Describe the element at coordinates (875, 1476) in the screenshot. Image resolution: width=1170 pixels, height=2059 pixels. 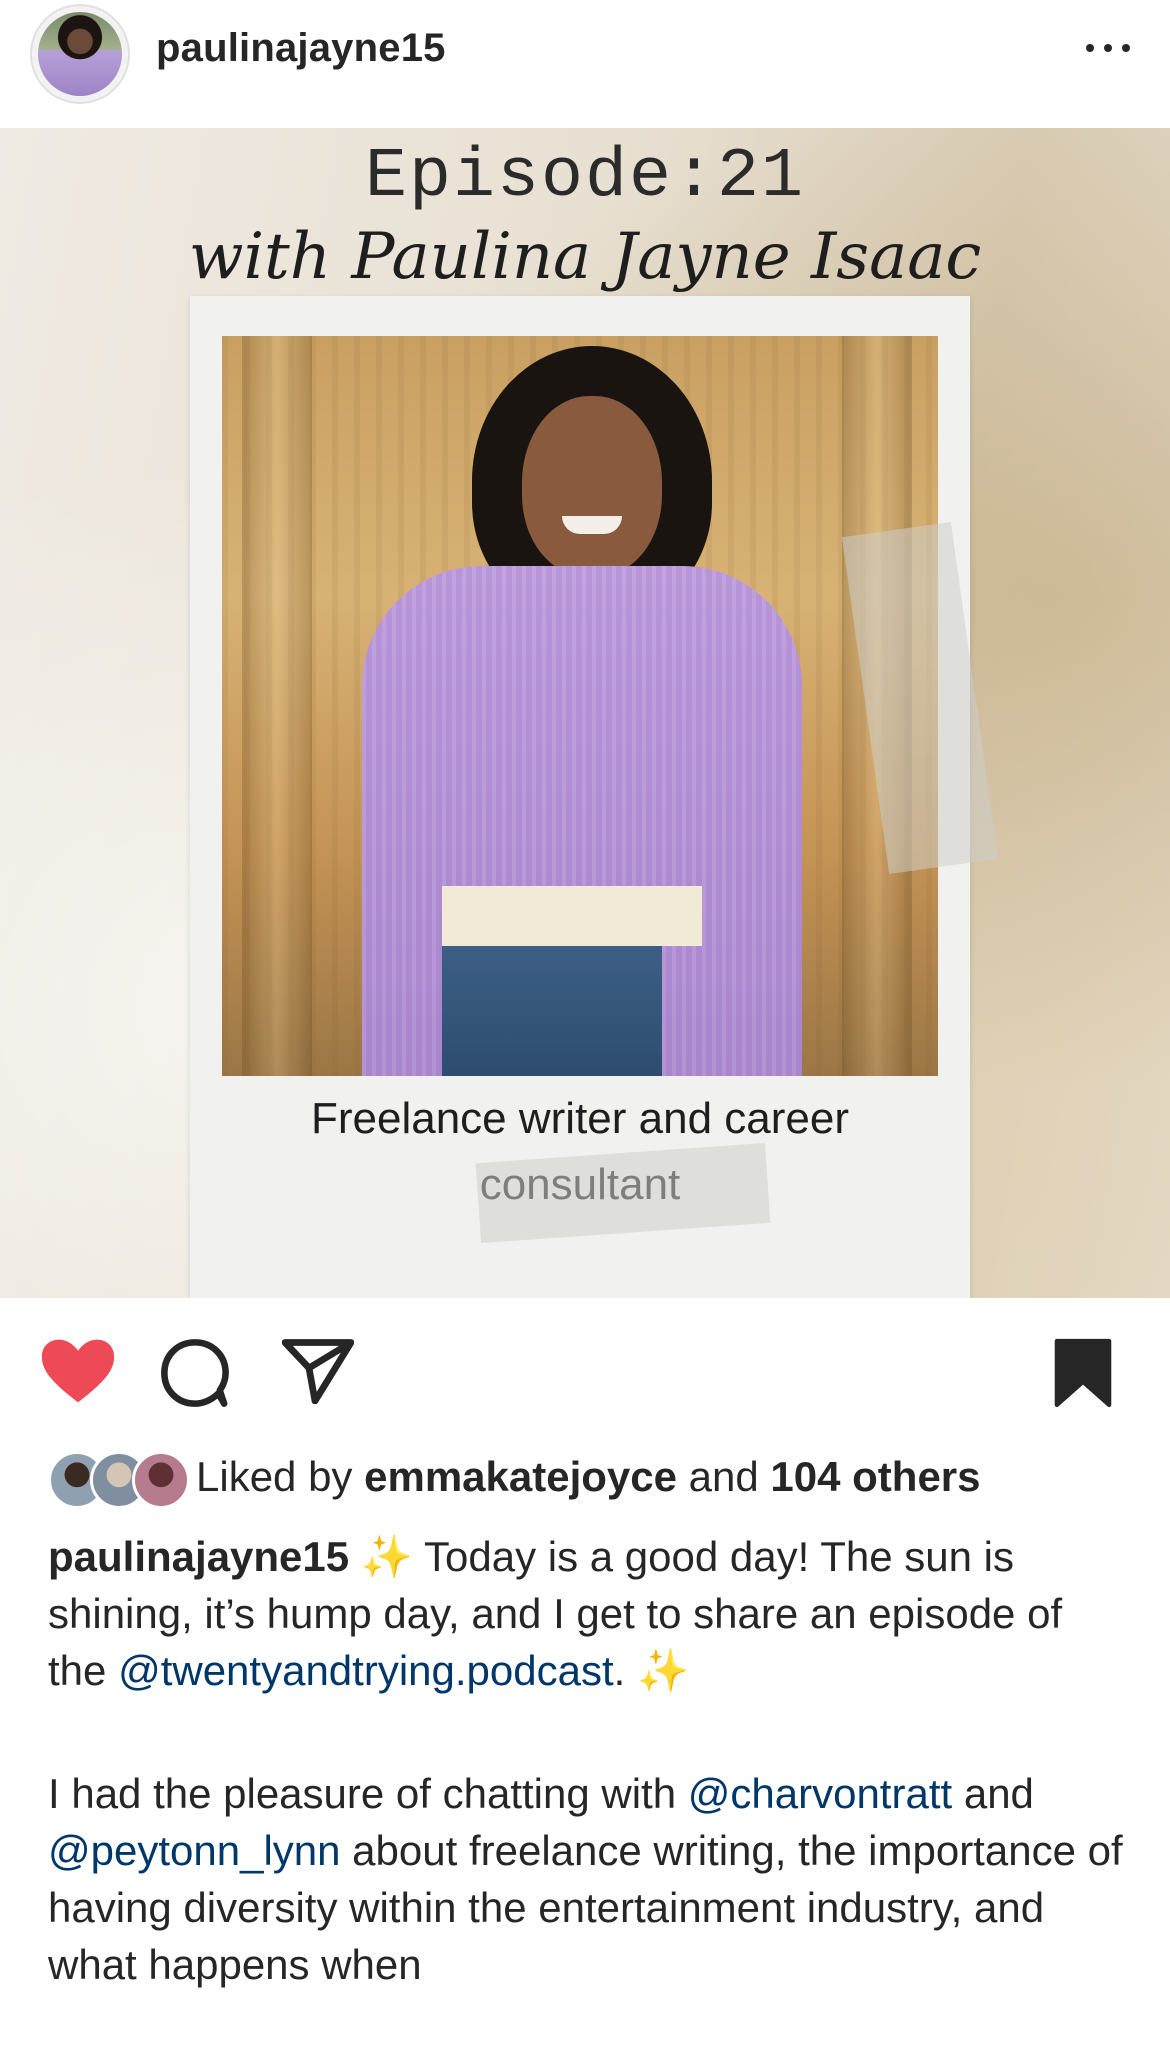
I see `likes-count-link: 104 others` at that location.